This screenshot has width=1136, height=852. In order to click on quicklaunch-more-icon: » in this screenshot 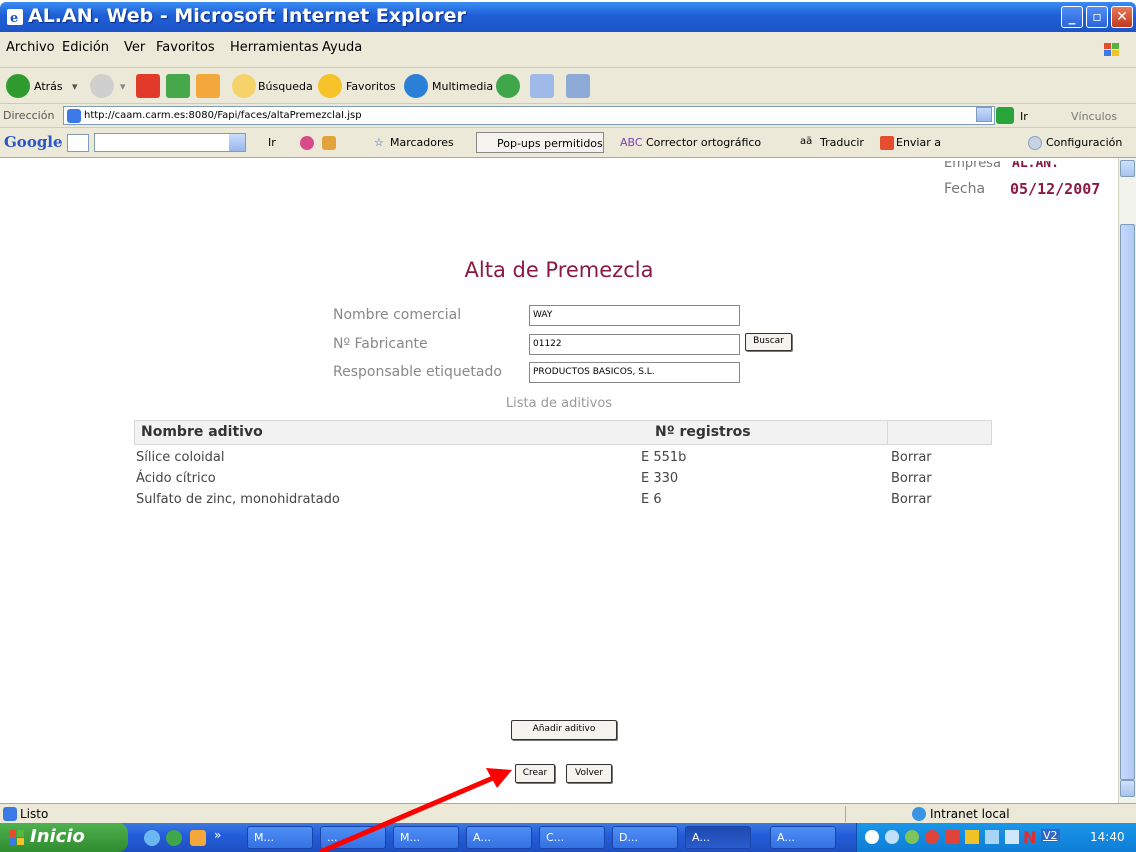, I will do `click(217, 835)`.